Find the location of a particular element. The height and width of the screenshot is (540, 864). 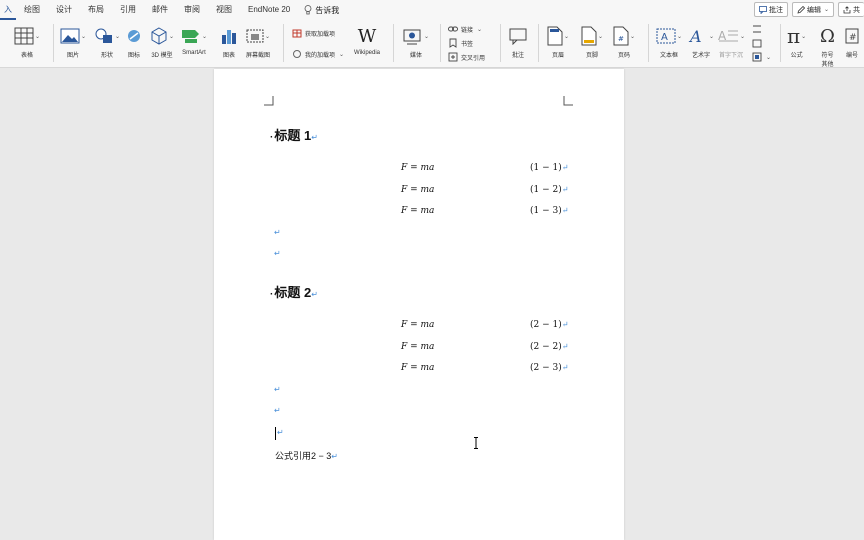

equation-number: (2 − 2)↵ is located at coordinates (549, 347).